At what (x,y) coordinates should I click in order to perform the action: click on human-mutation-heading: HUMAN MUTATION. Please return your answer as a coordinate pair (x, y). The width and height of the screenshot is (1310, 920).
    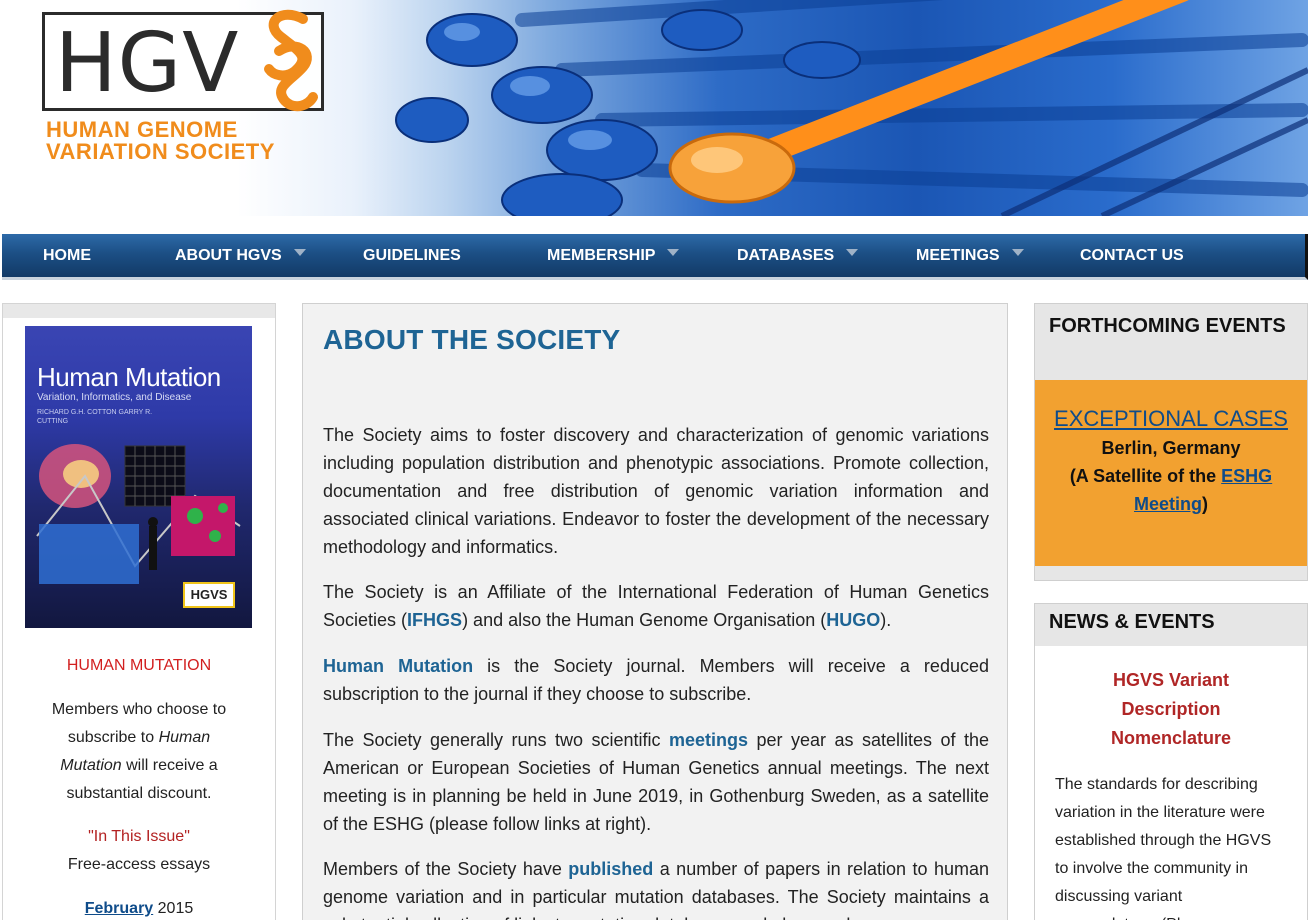
    Looking at the image, I should click on (139, 665).